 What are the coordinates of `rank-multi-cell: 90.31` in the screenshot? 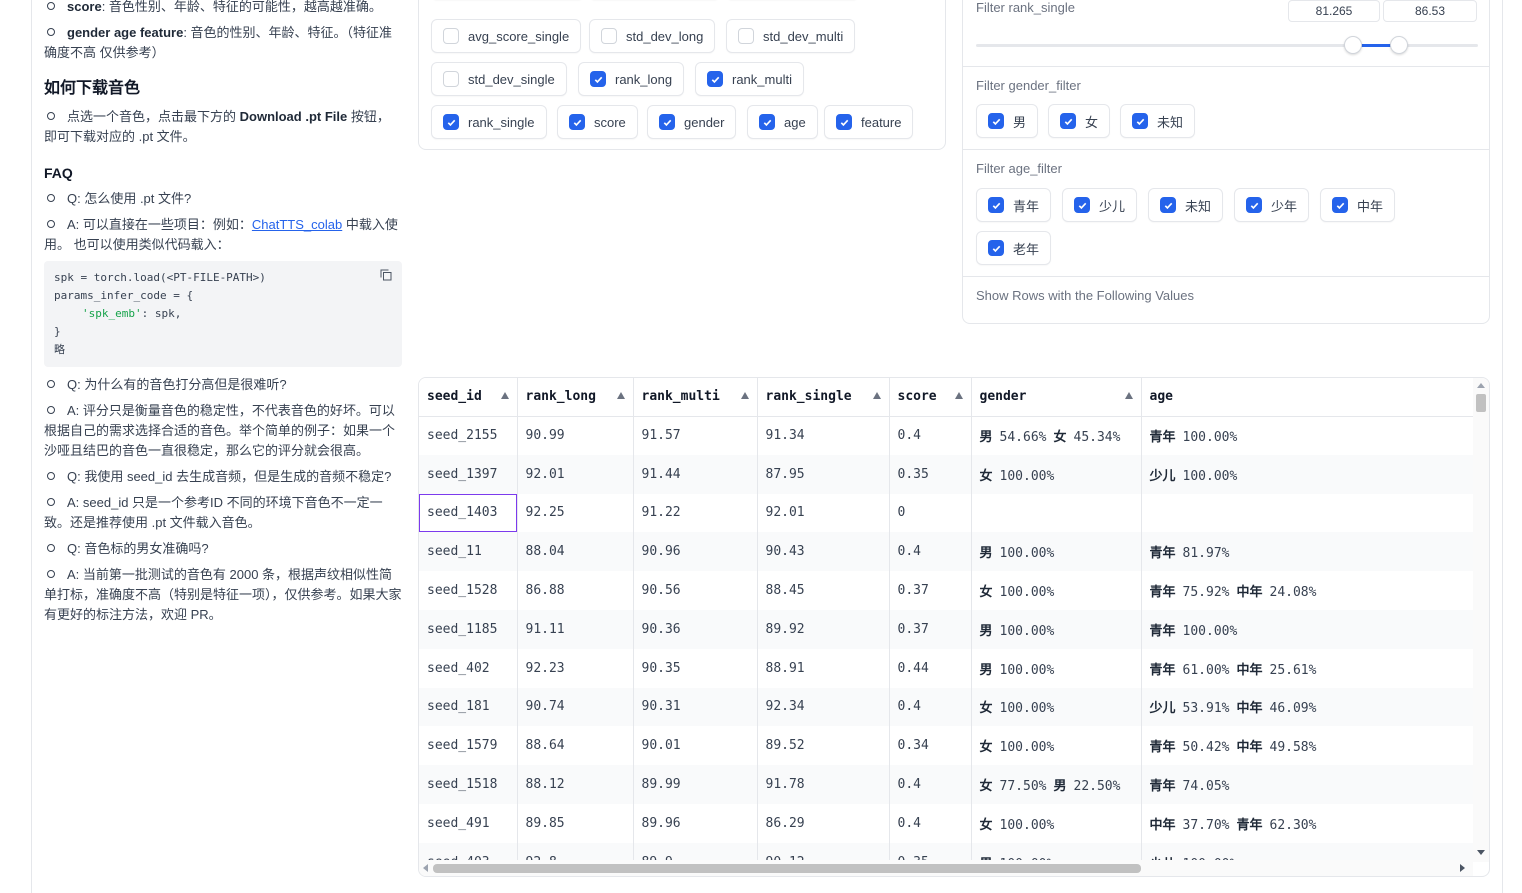 It's located at (695, 707).